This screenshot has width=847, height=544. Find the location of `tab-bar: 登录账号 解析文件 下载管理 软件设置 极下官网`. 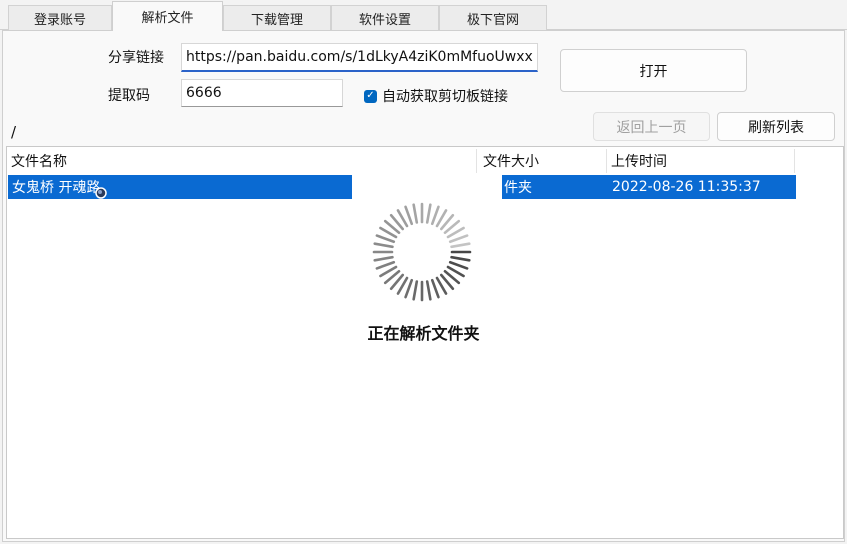

tab-bar: 登录账号 解析文件 下载管理 软件设置 极下官网 is located at coordinates (423, 15).